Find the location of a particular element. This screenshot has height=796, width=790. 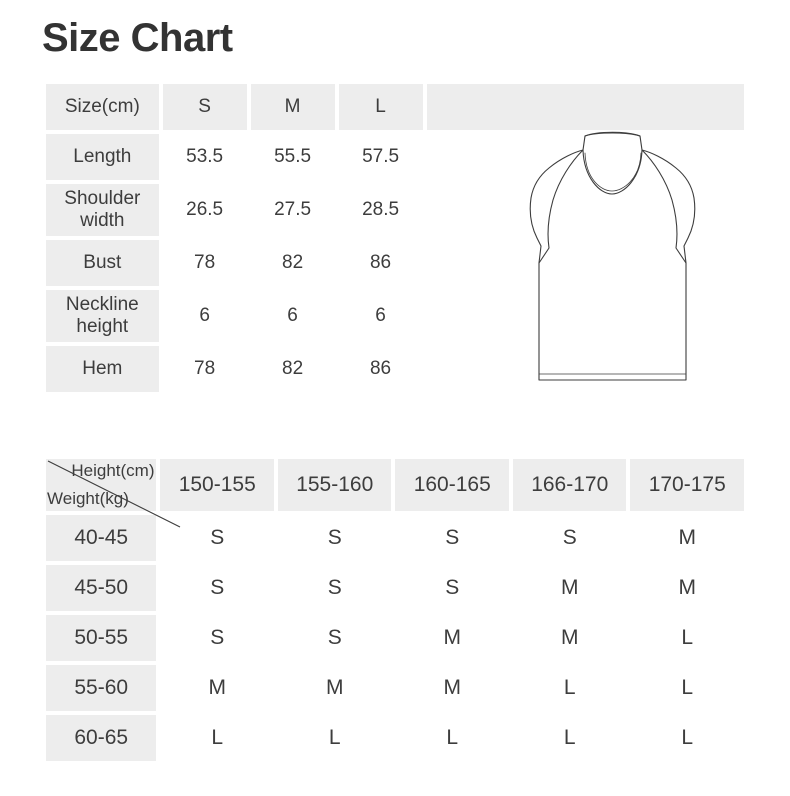

fit-50-55-166-170: M is located at coordinates (569, 638).